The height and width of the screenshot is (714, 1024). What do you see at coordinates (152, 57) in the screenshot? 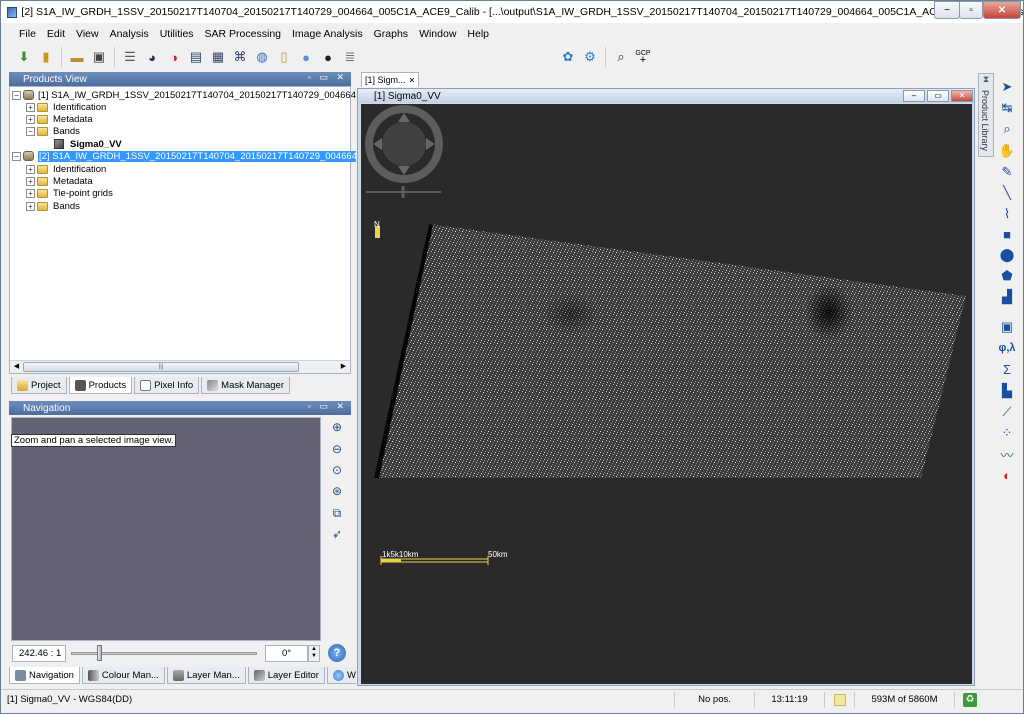
I see `terrain-icon: ◕` at bounding box center [152, 57].